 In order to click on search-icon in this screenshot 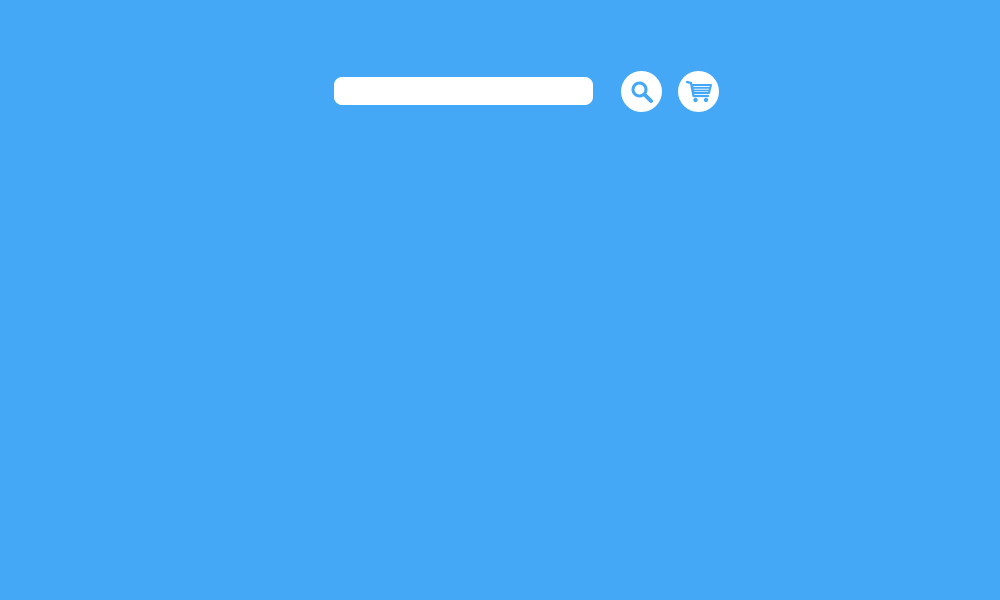, I will do `click(642, 92)`.